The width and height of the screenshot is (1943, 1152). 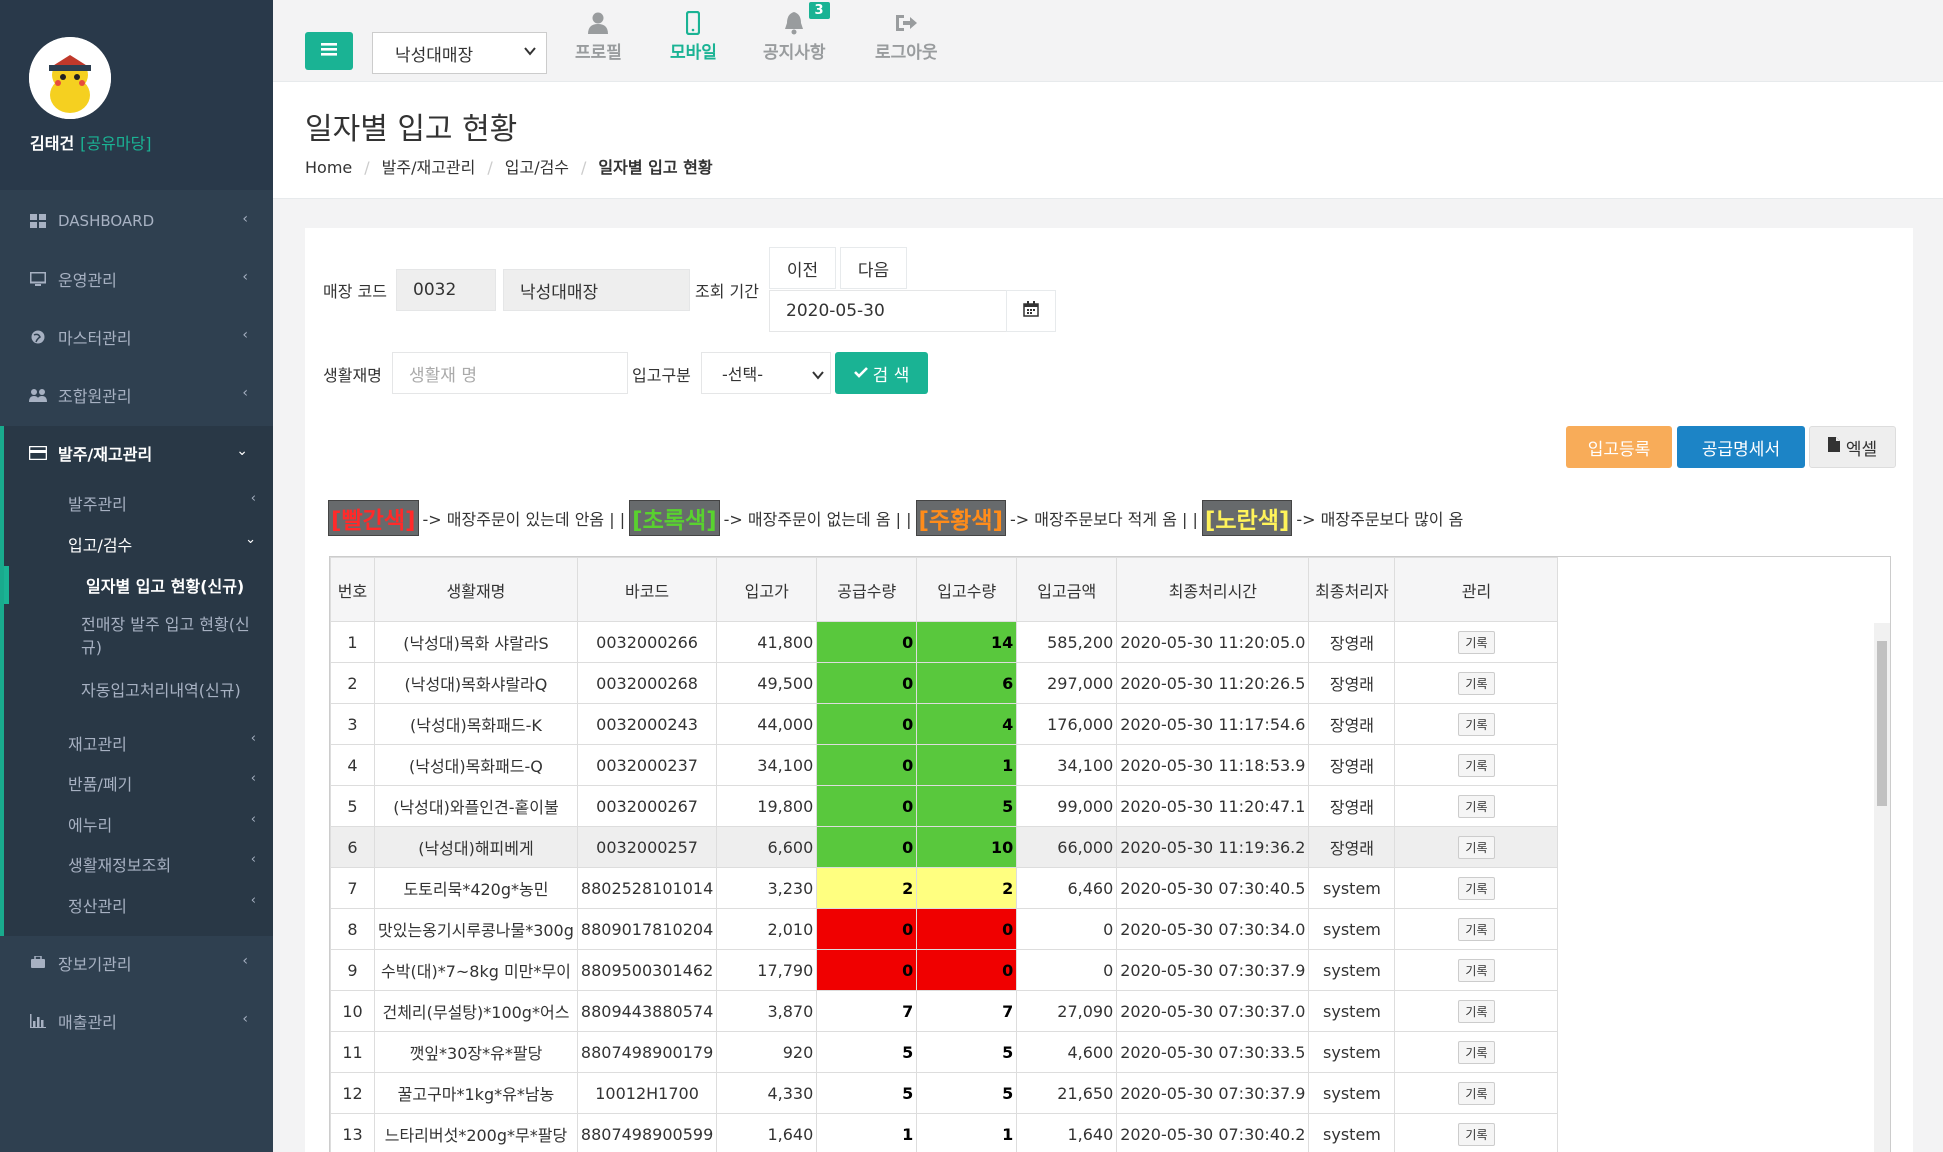 What do you see at coordinates (136, 279) in the screenshot?
I see `sidebar-item-operation: 운영관리 ‹` at bounding box center [136, 279].